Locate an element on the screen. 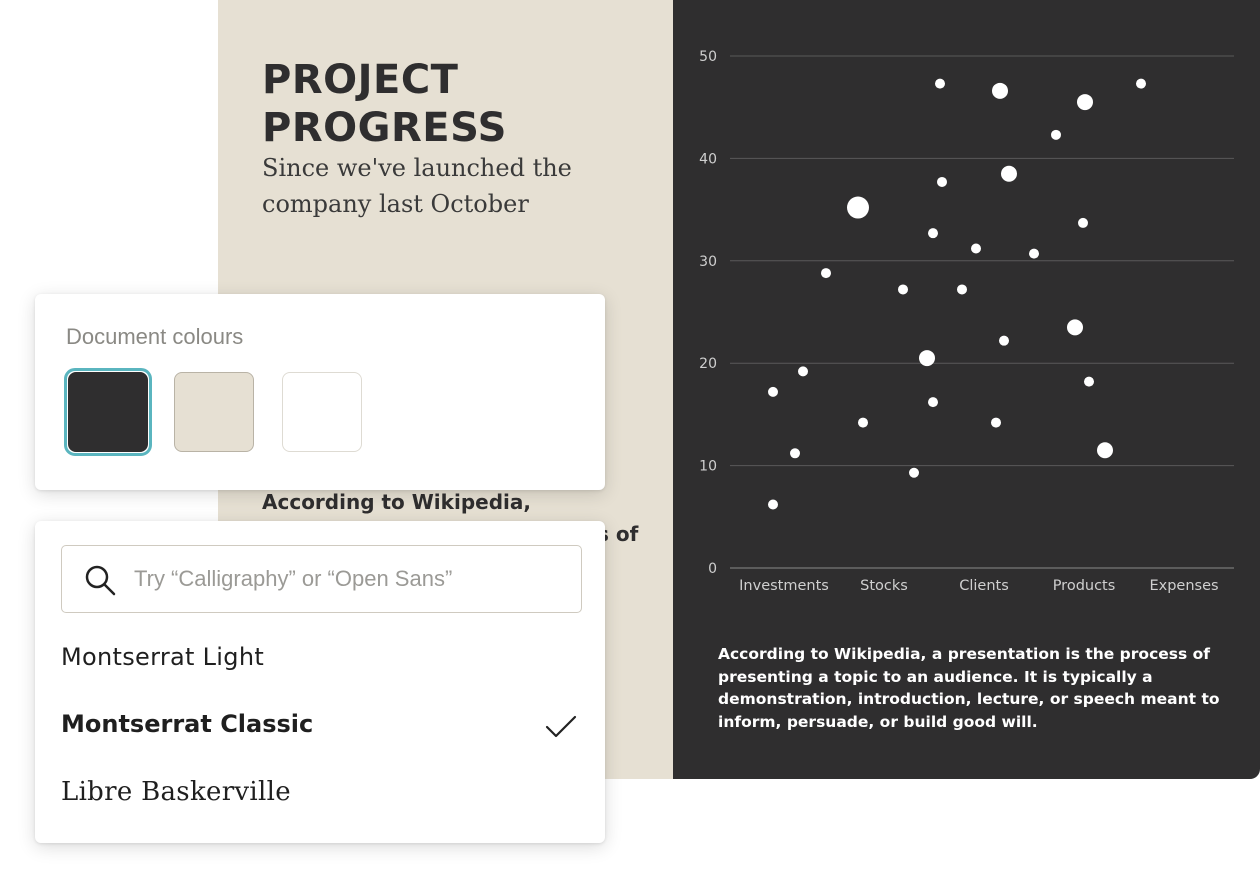 Image resolution: width=1260 pixels, height=878 pixels. font-option-label: Montserrat Light is located at coordinates (163, 657).